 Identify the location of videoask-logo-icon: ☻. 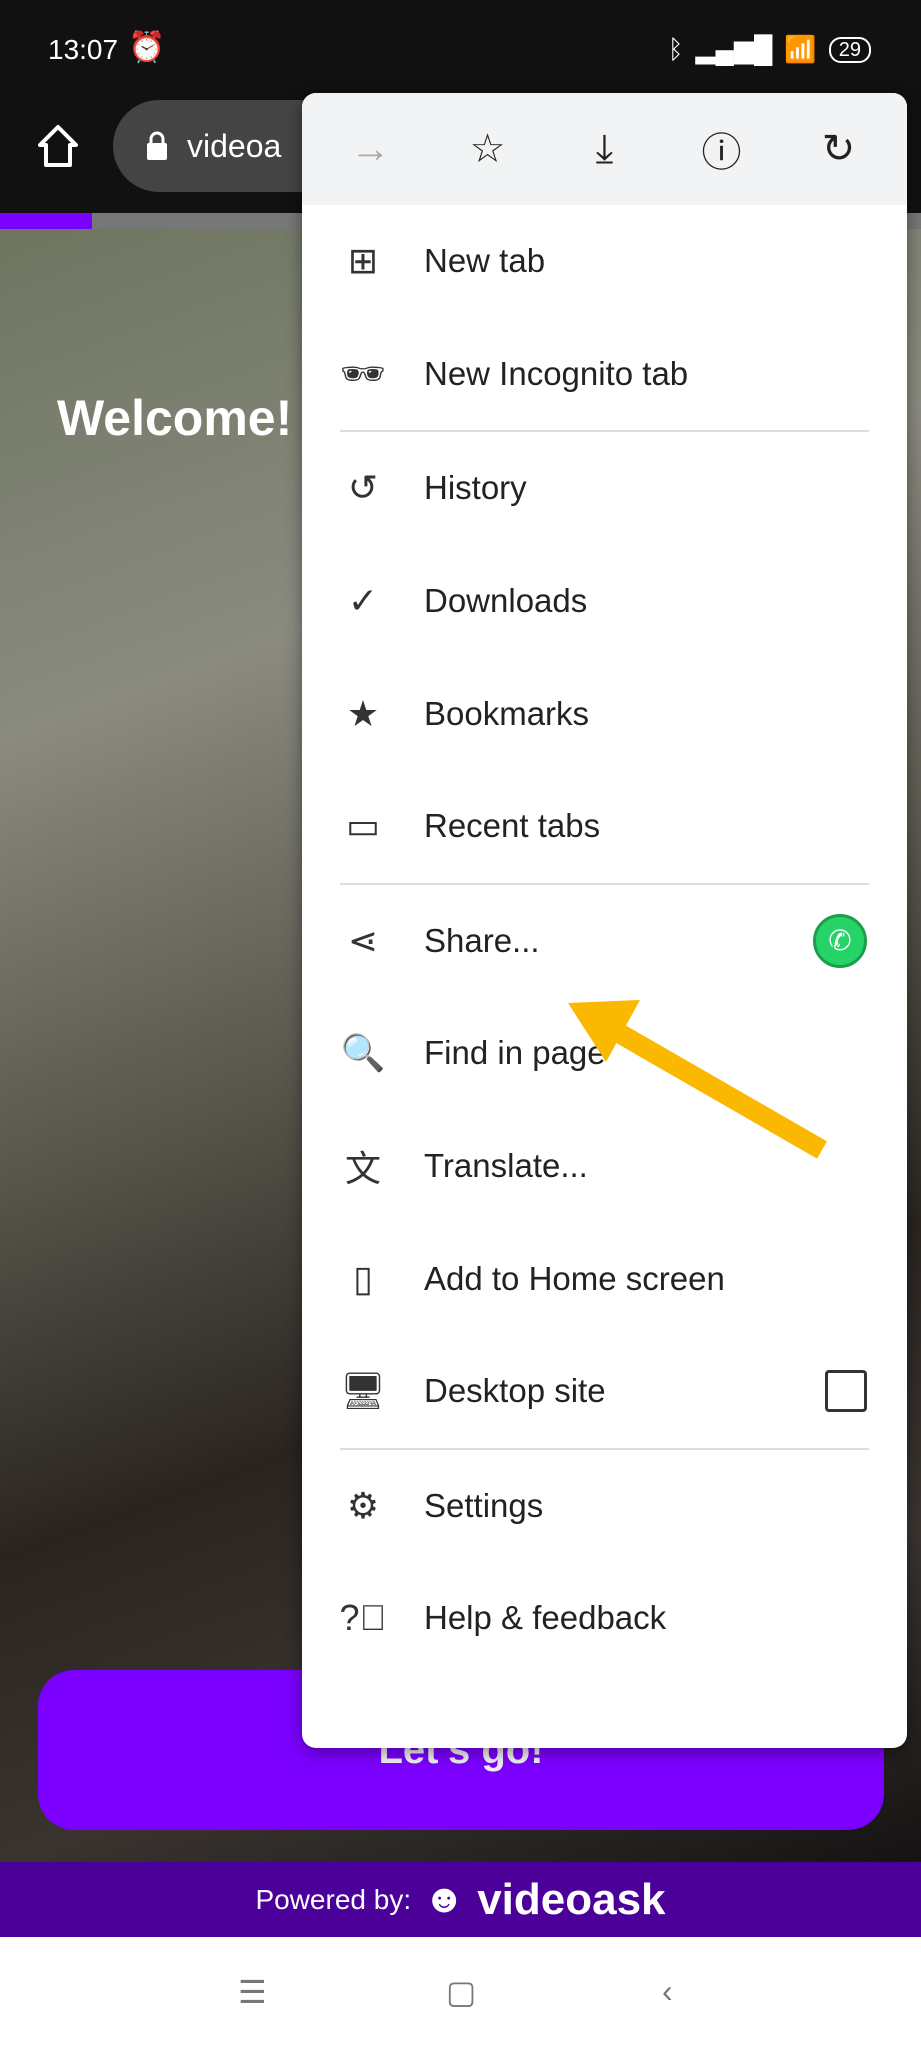
(444, 1899).